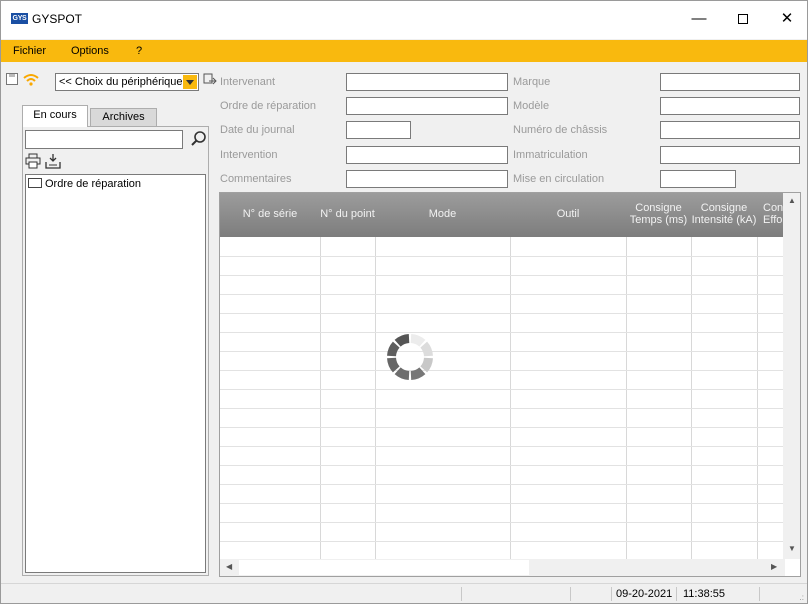  What do you see at coordinates (378, 130) in the screenshot?
I see `date-journal-field` at bounding box center [378, 130].